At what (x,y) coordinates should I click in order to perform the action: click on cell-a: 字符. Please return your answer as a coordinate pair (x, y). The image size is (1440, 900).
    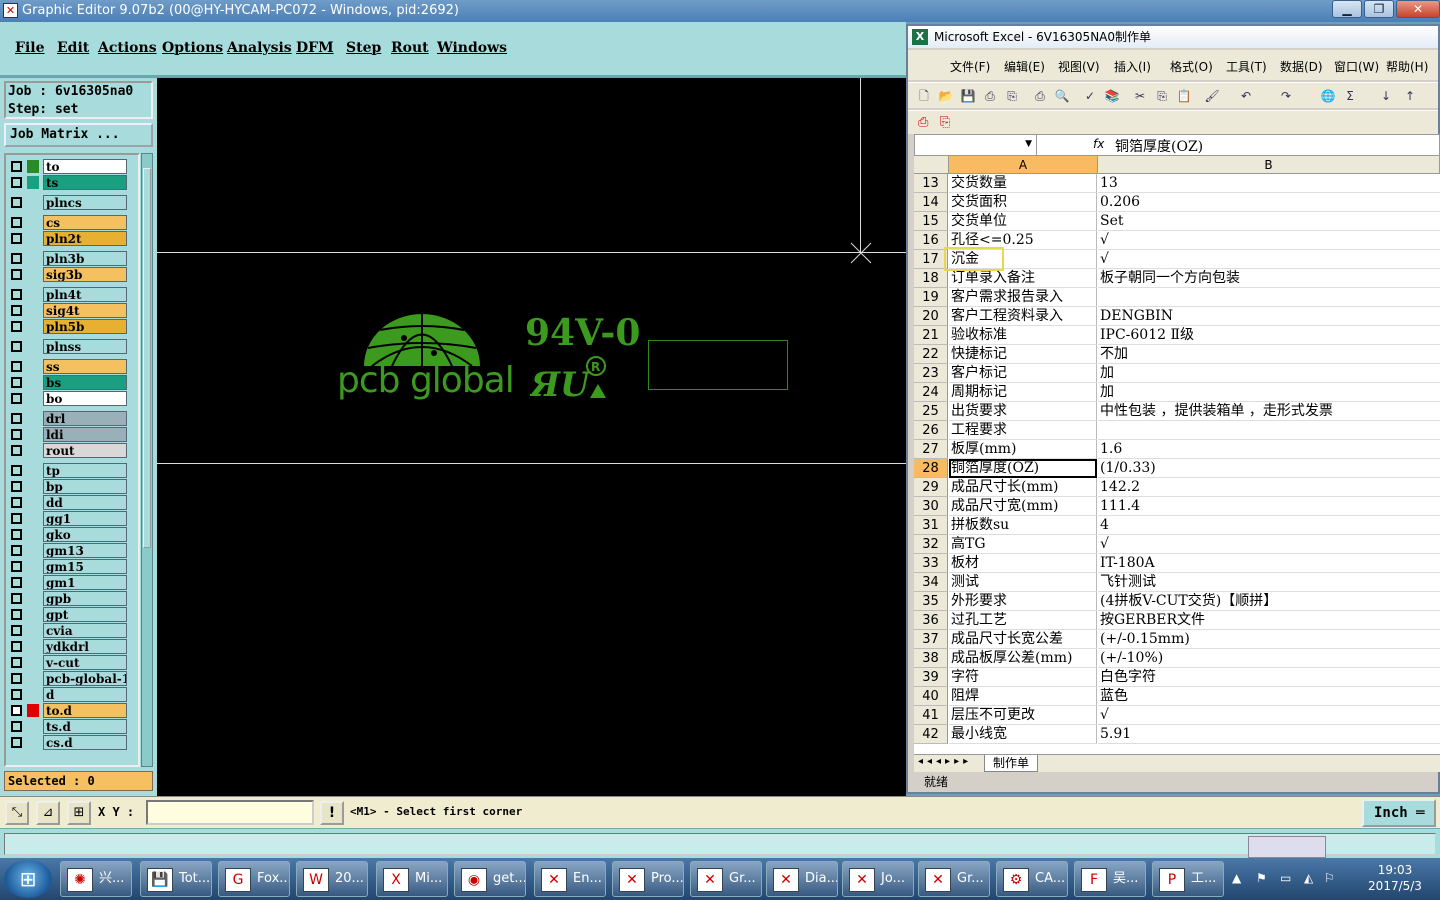
    Looking at the image, I should click on (1023, 677).